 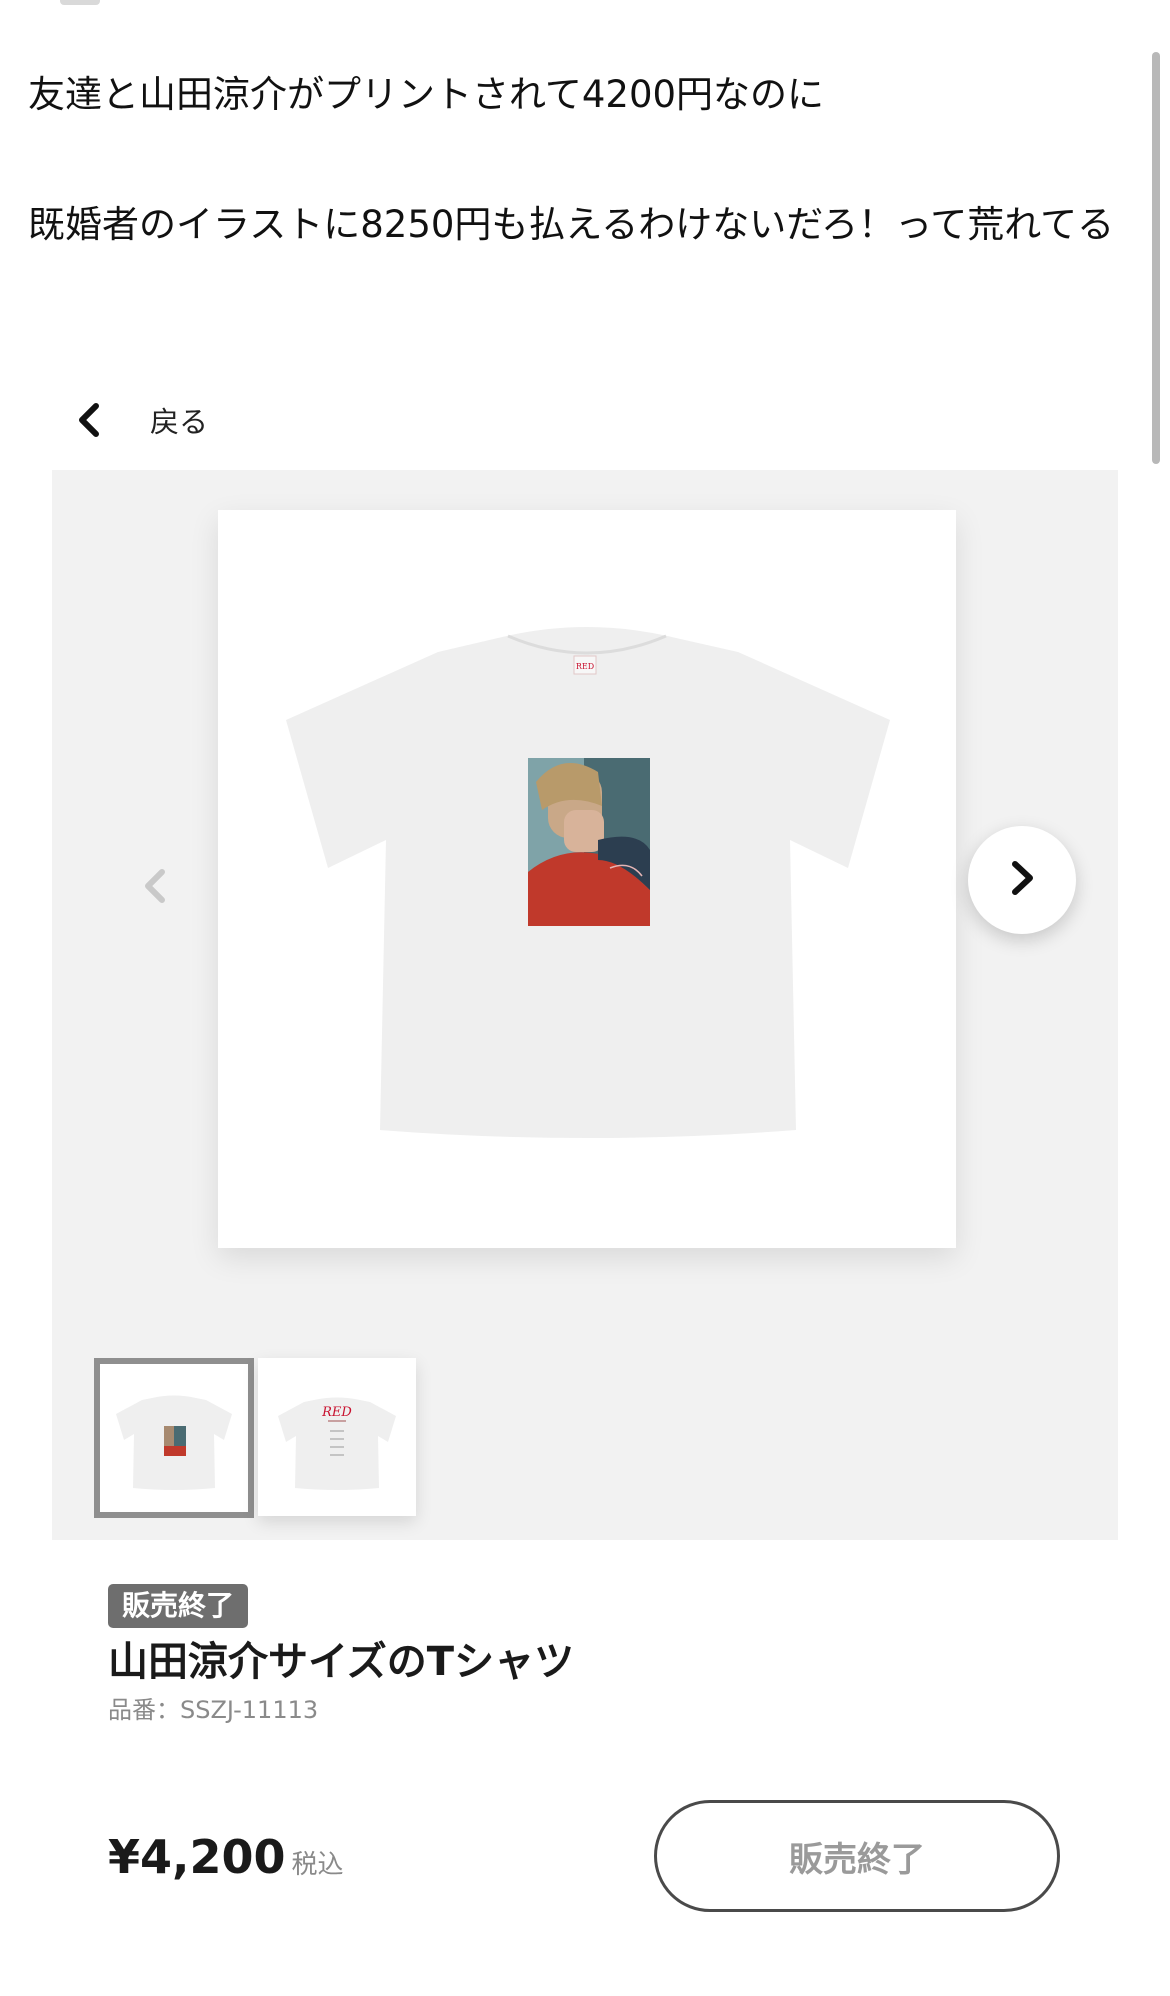 I want to click on status-badge: 販売終了, so click(x=178, y=1606).